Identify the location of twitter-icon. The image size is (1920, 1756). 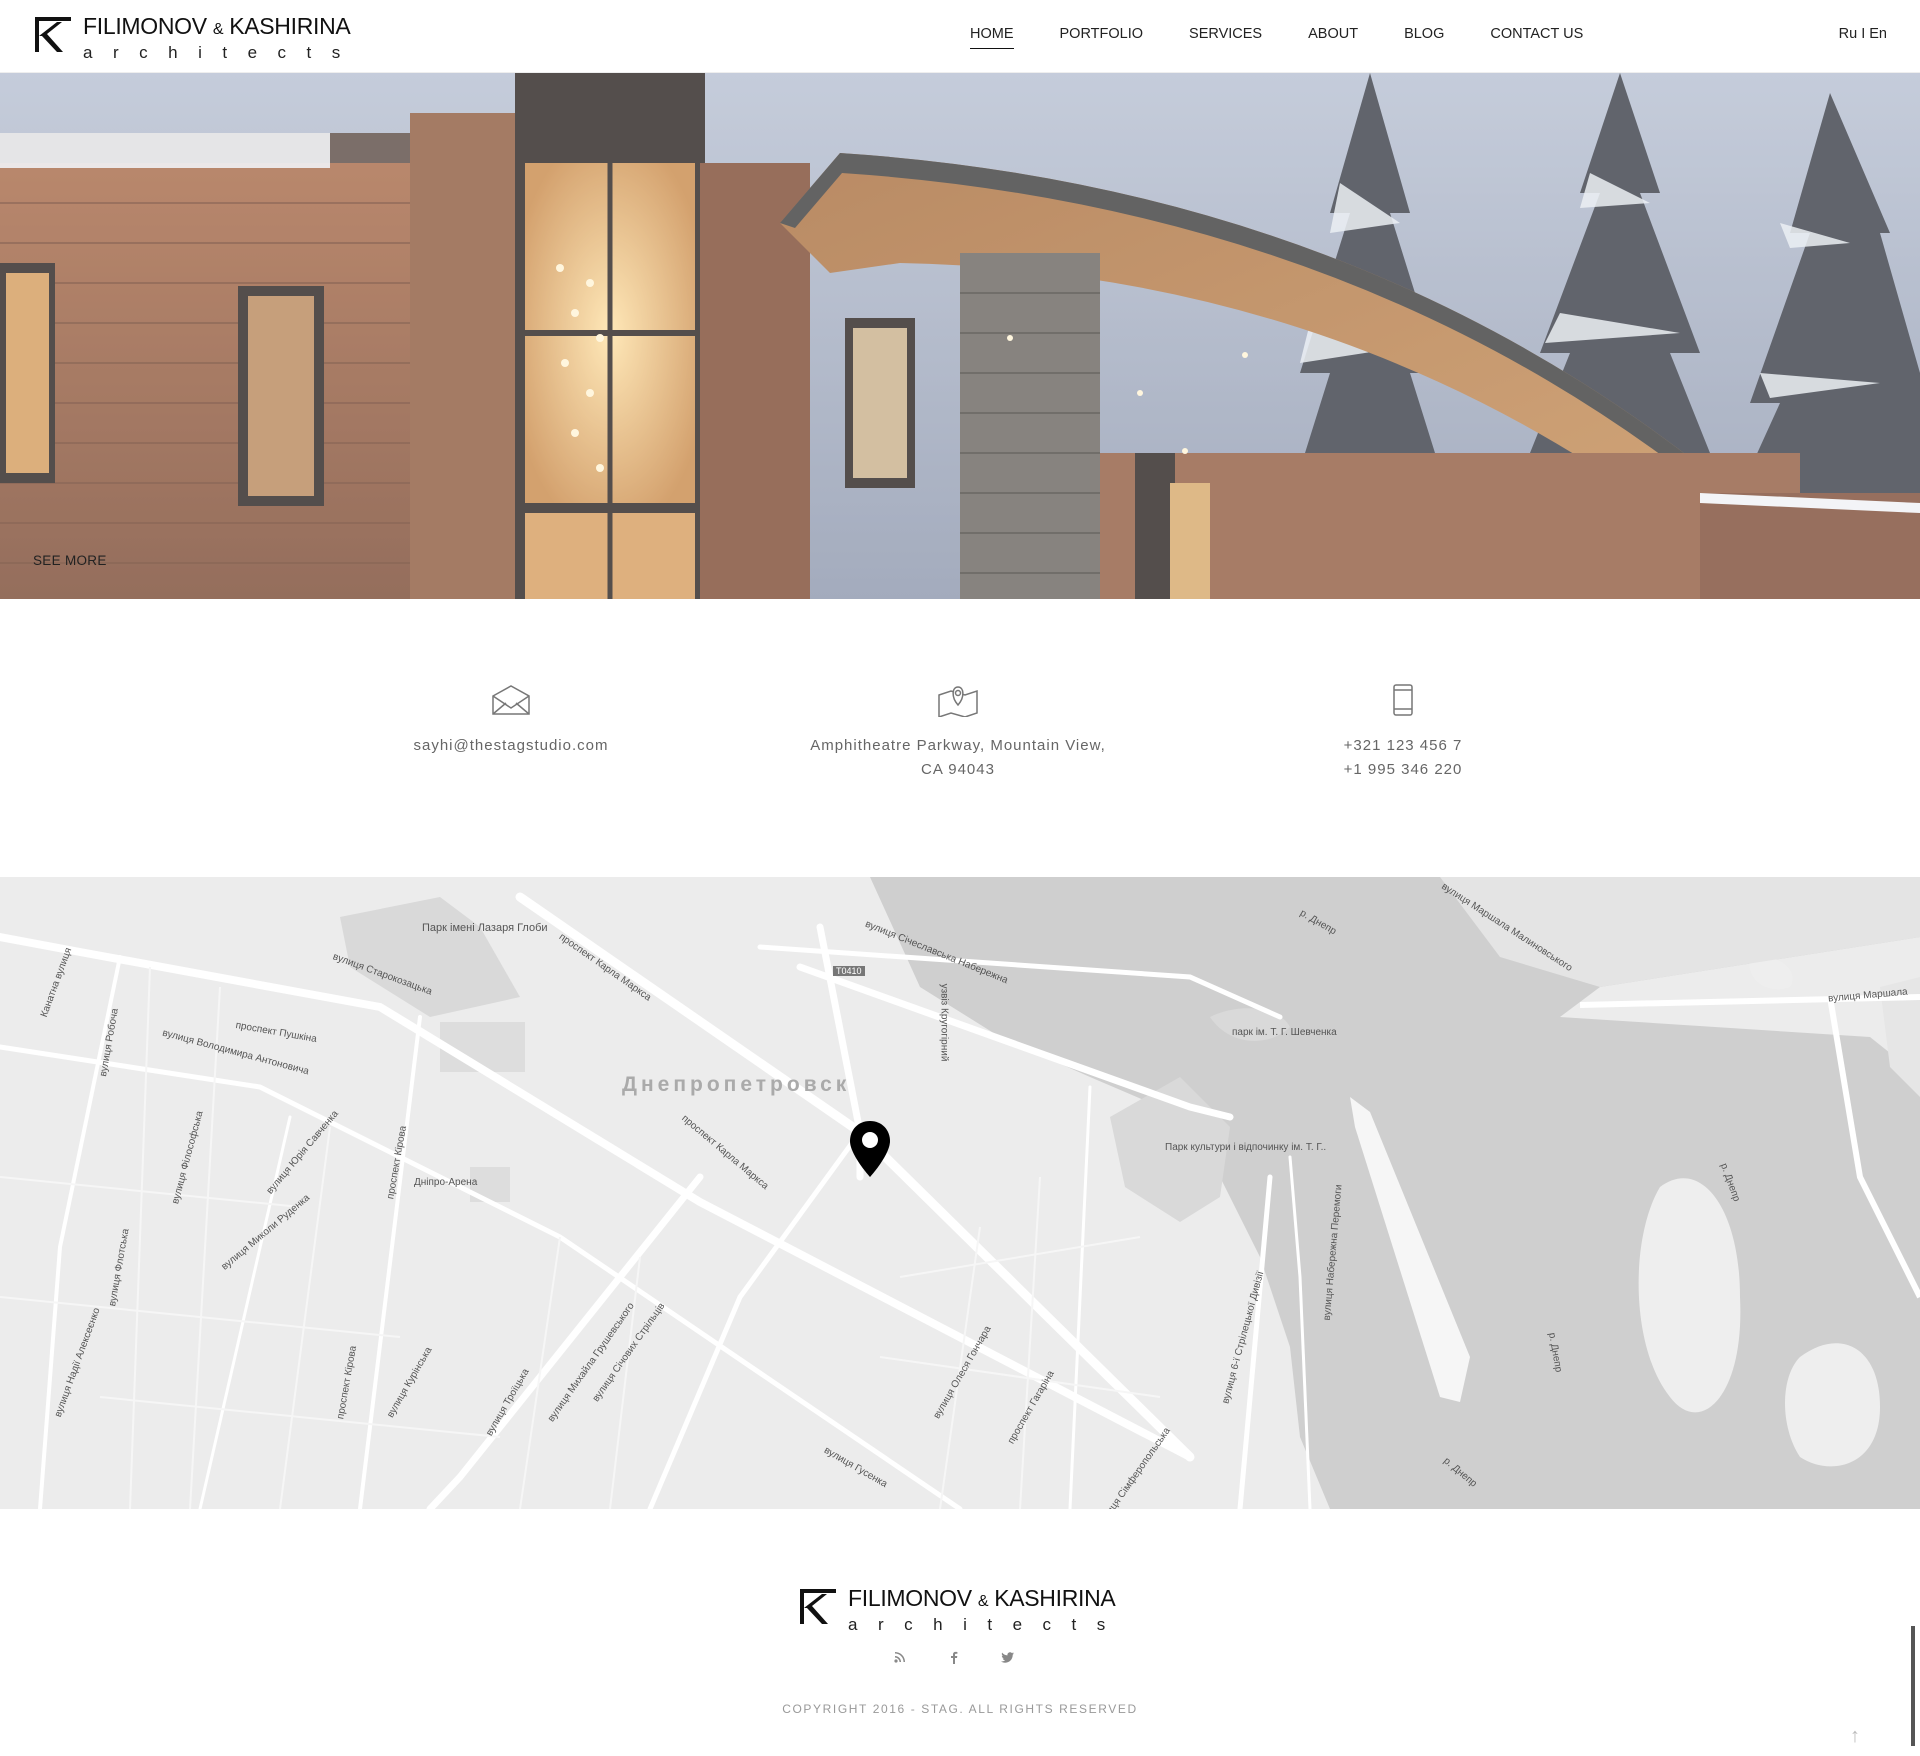
(1007, 1658).